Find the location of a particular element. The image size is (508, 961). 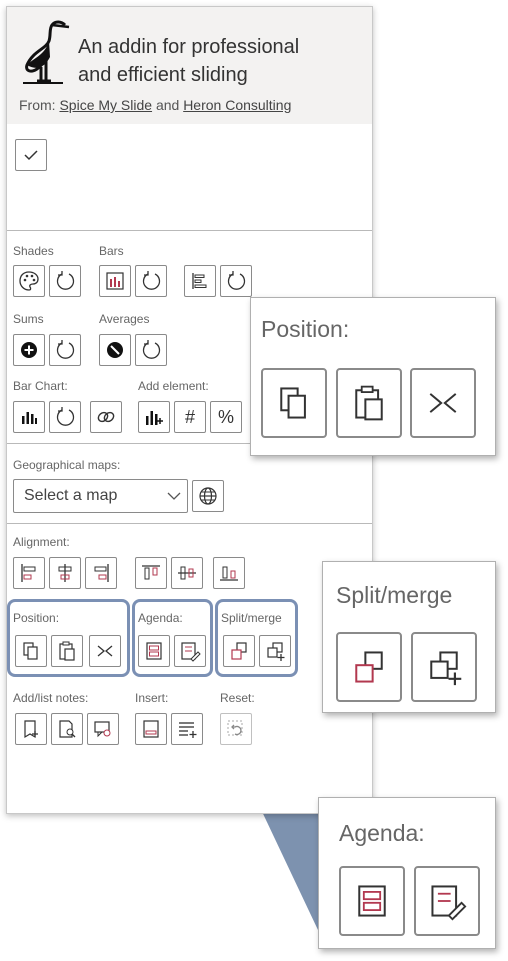

paste-icon is located at coordinates (369, 403).